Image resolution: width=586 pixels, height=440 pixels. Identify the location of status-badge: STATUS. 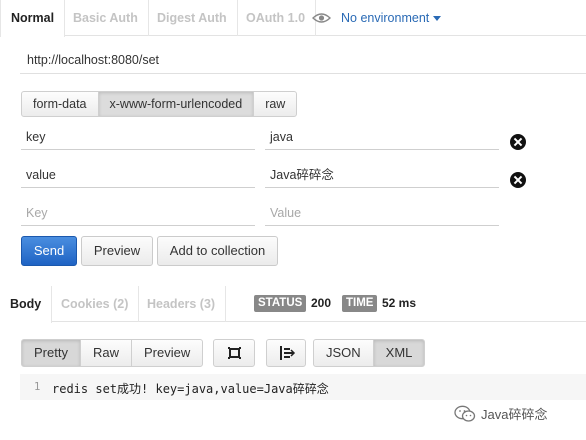
(280, 303).